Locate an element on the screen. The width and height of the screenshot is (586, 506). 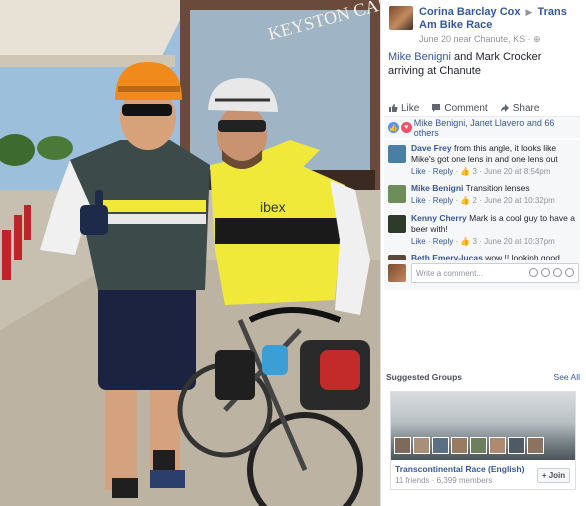
group-stats: 11 friends · 6,399 members is located at coordinates (444, 480).